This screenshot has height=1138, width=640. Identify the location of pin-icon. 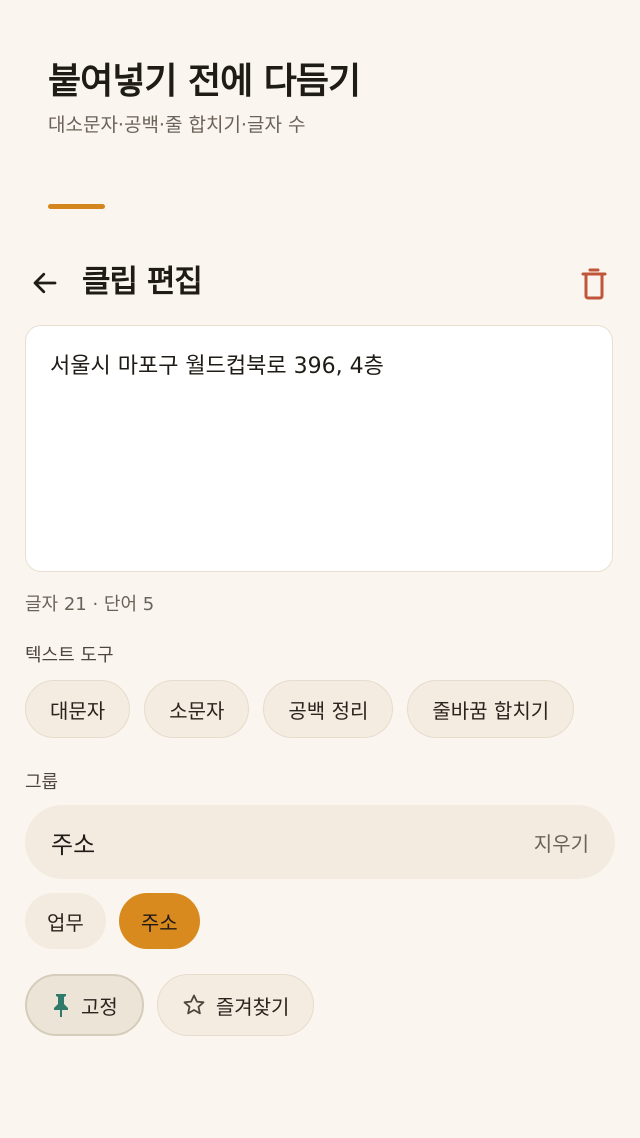
(61, 1005).